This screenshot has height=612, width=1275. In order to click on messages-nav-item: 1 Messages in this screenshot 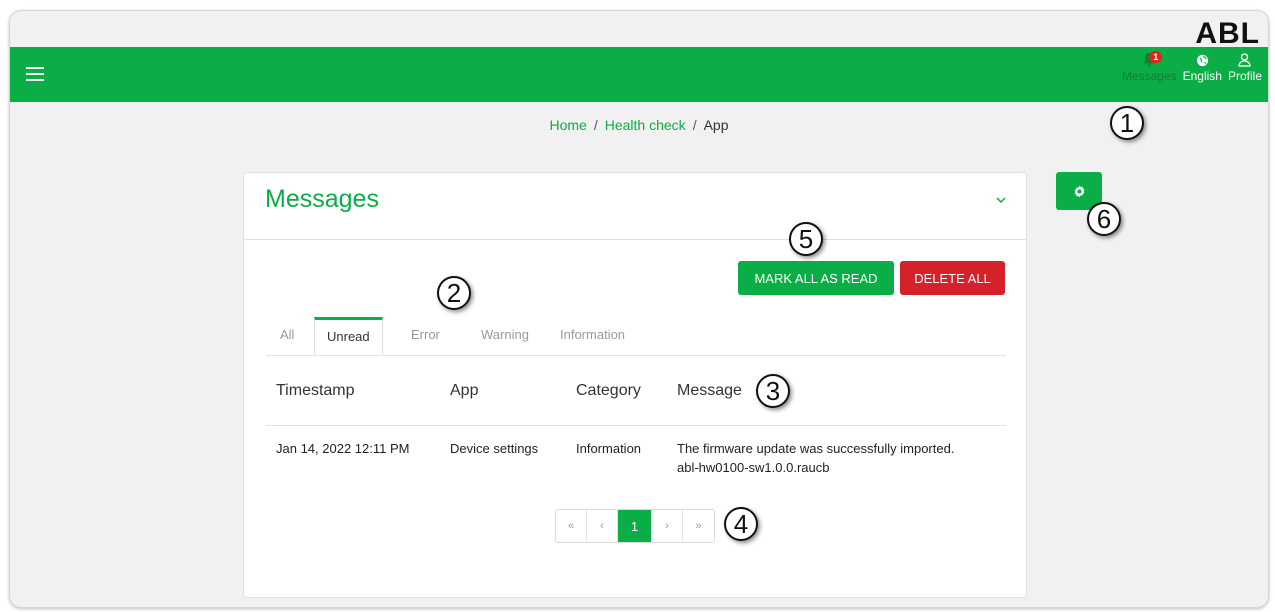, I will do `click(1149, 65)`.